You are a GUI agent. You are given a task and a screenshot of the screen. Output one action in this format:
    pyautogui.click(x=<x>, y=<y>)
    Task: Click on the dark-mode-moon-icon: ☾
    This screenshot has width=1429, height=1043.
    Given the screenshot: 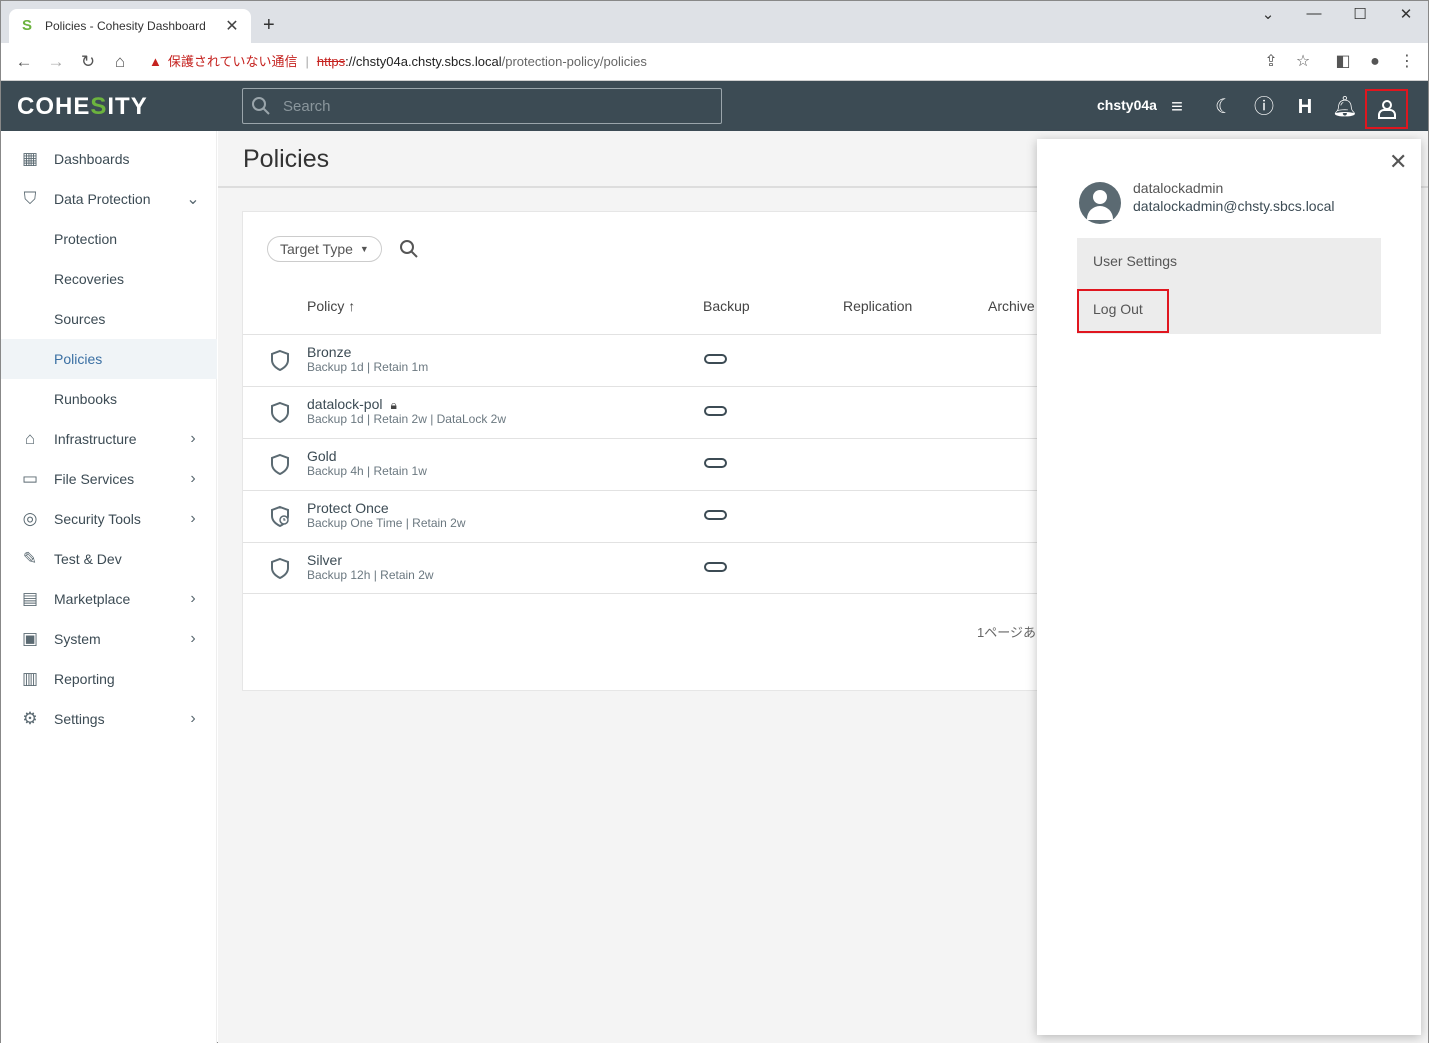 What is the action you would take?
    pyautogui.click(x=1224, y=107)
    